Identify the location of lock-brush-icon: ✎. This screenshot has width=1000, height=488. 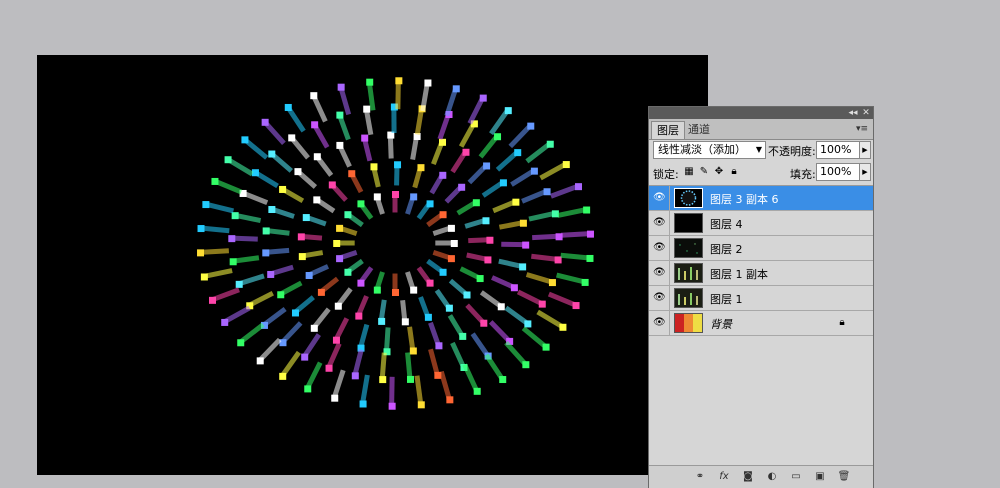
(704, 172).